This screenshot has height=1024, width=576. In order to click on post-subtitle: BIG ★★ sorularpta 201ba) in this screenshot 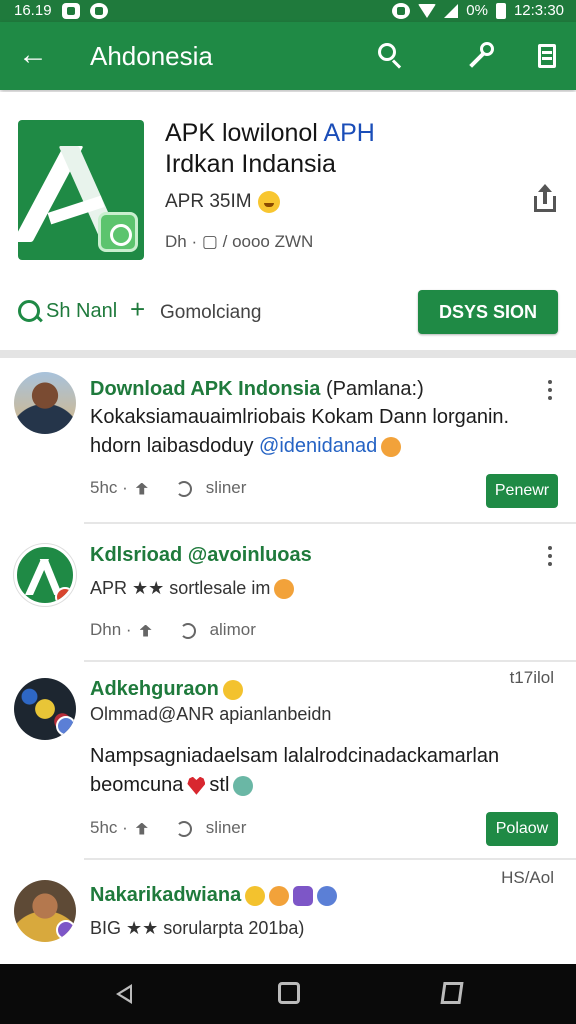, I will do `click(197, 928)`.